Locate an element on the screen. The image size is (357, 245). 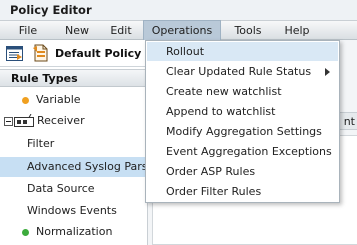
menu-item-append-to-watchlist: Append to watchlist is located at coordinates (242, 111).